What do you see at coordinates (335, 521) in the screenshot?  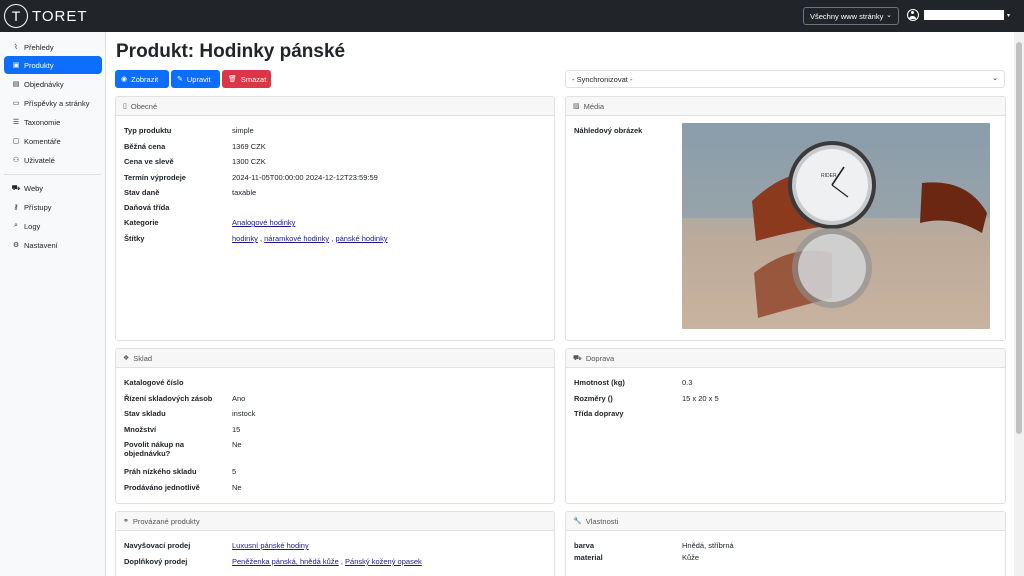 I see `card-header: ⚭ Provázané produkty` at bounding box center [335, 521].